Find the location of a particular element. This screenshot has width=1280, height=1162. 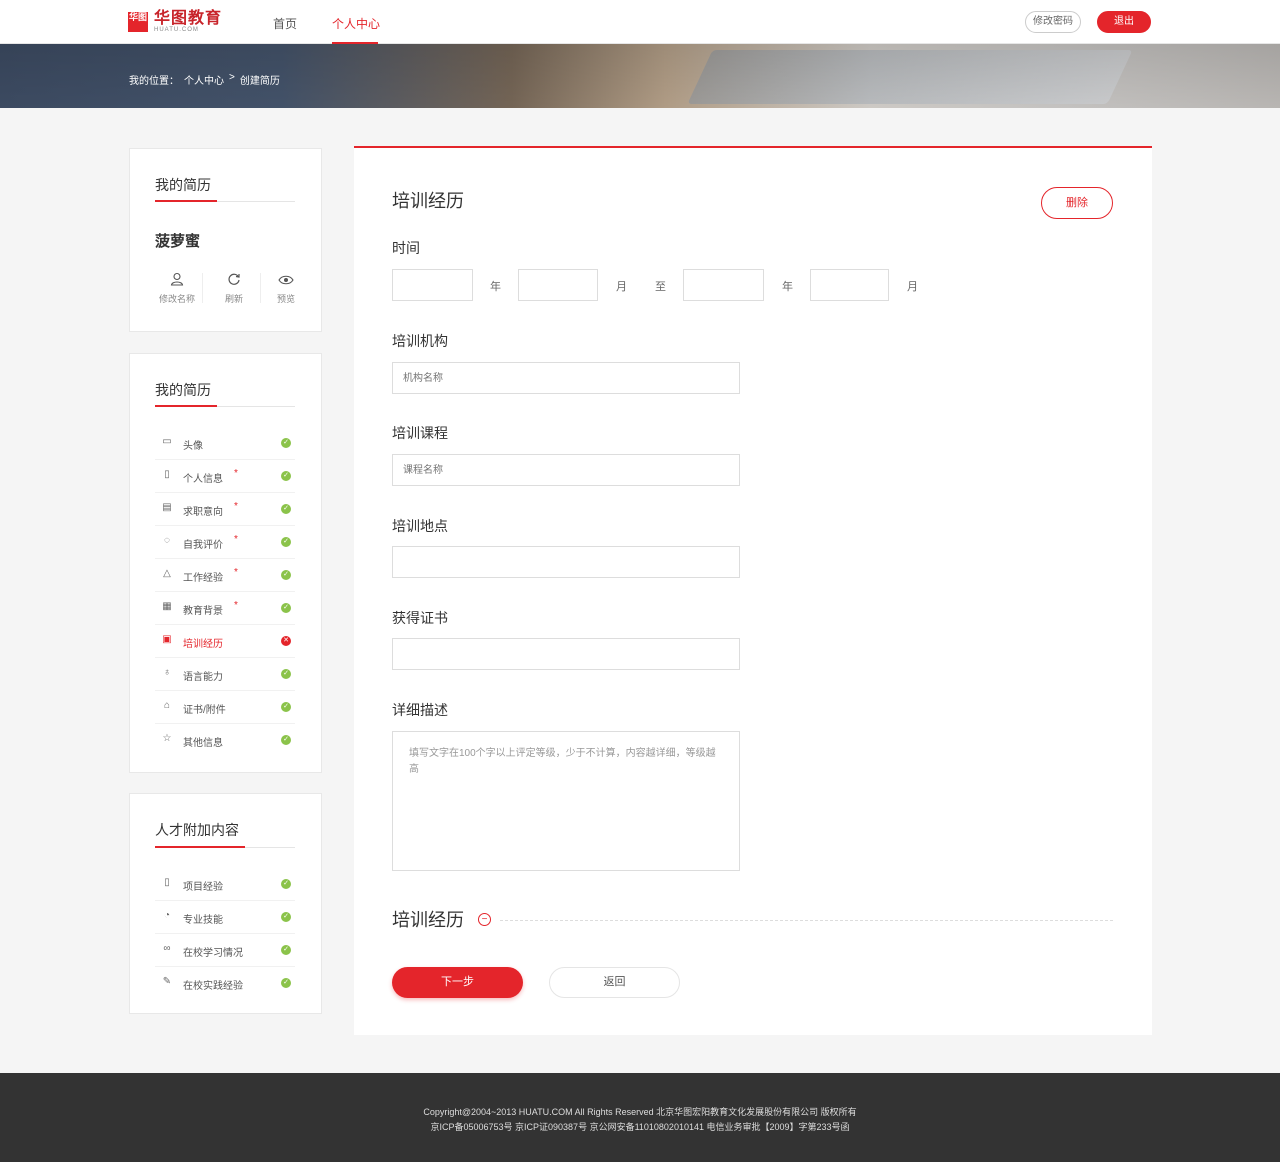

certificate-input is located at coordinates (566, 654).